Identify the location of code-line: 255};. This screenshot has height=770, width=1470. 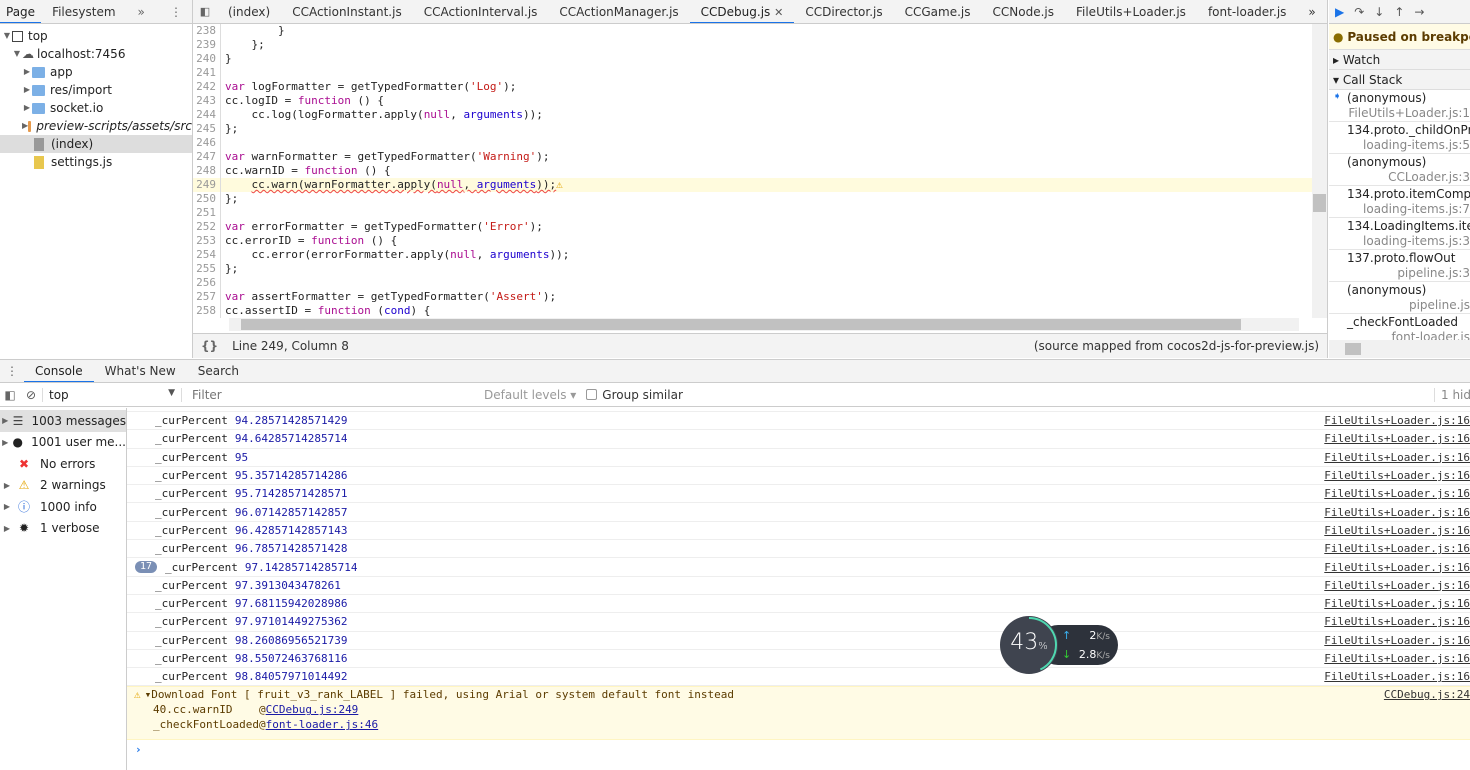
(753, 269).